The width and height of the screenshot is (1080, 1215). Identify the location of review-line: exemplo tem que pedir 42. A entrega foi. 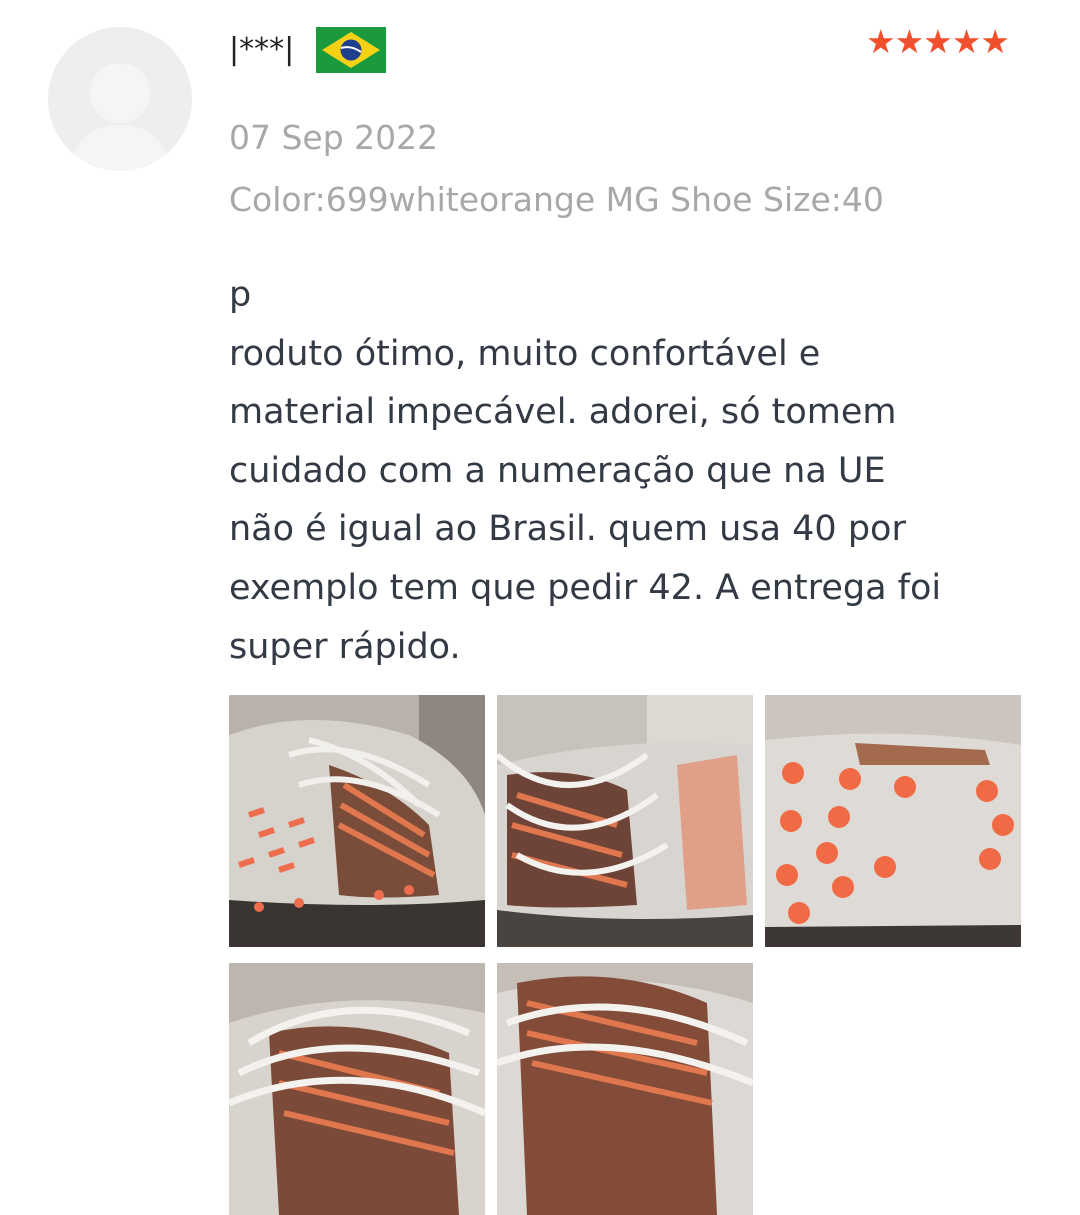
(585, 587).